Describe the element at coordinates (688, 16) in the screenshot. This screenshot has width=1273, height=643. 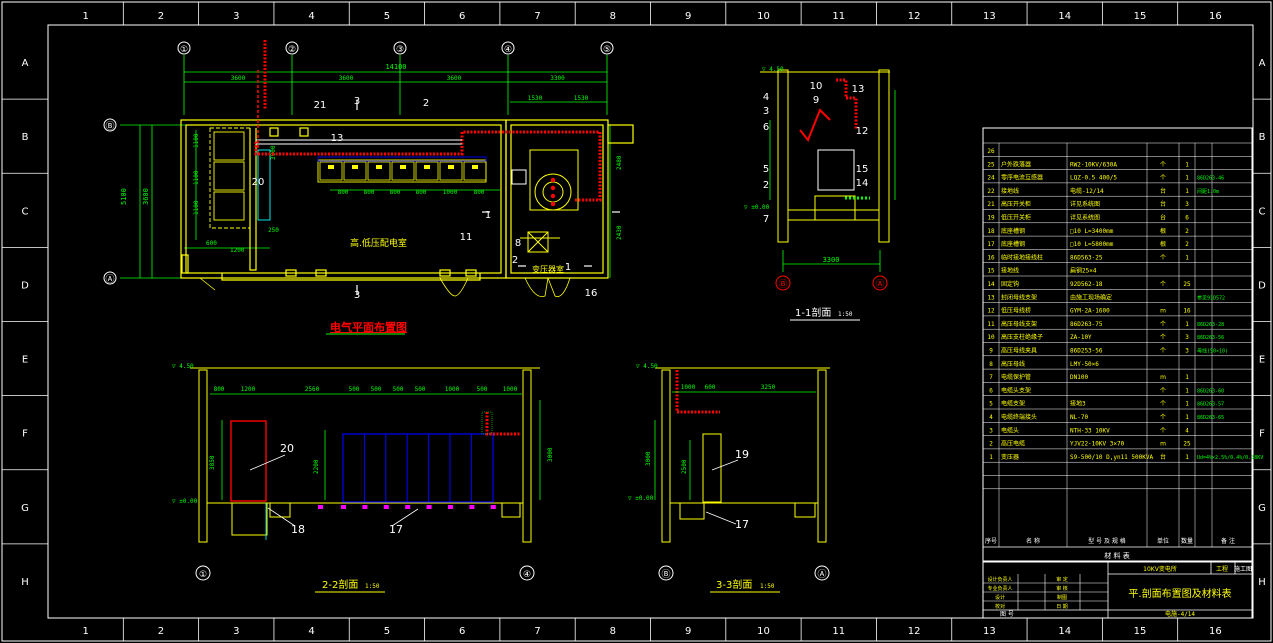
I see `grid-col-label-top: 9` at that location.